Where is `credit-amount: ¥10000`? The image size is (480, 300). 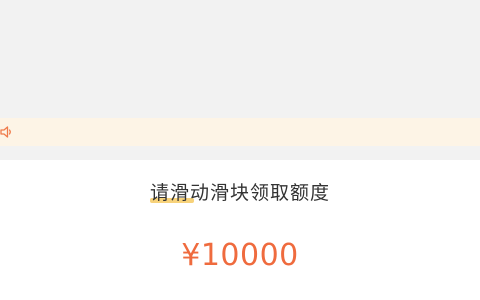
credit-amount: ¥10000 is located at coordinates (240, 255).